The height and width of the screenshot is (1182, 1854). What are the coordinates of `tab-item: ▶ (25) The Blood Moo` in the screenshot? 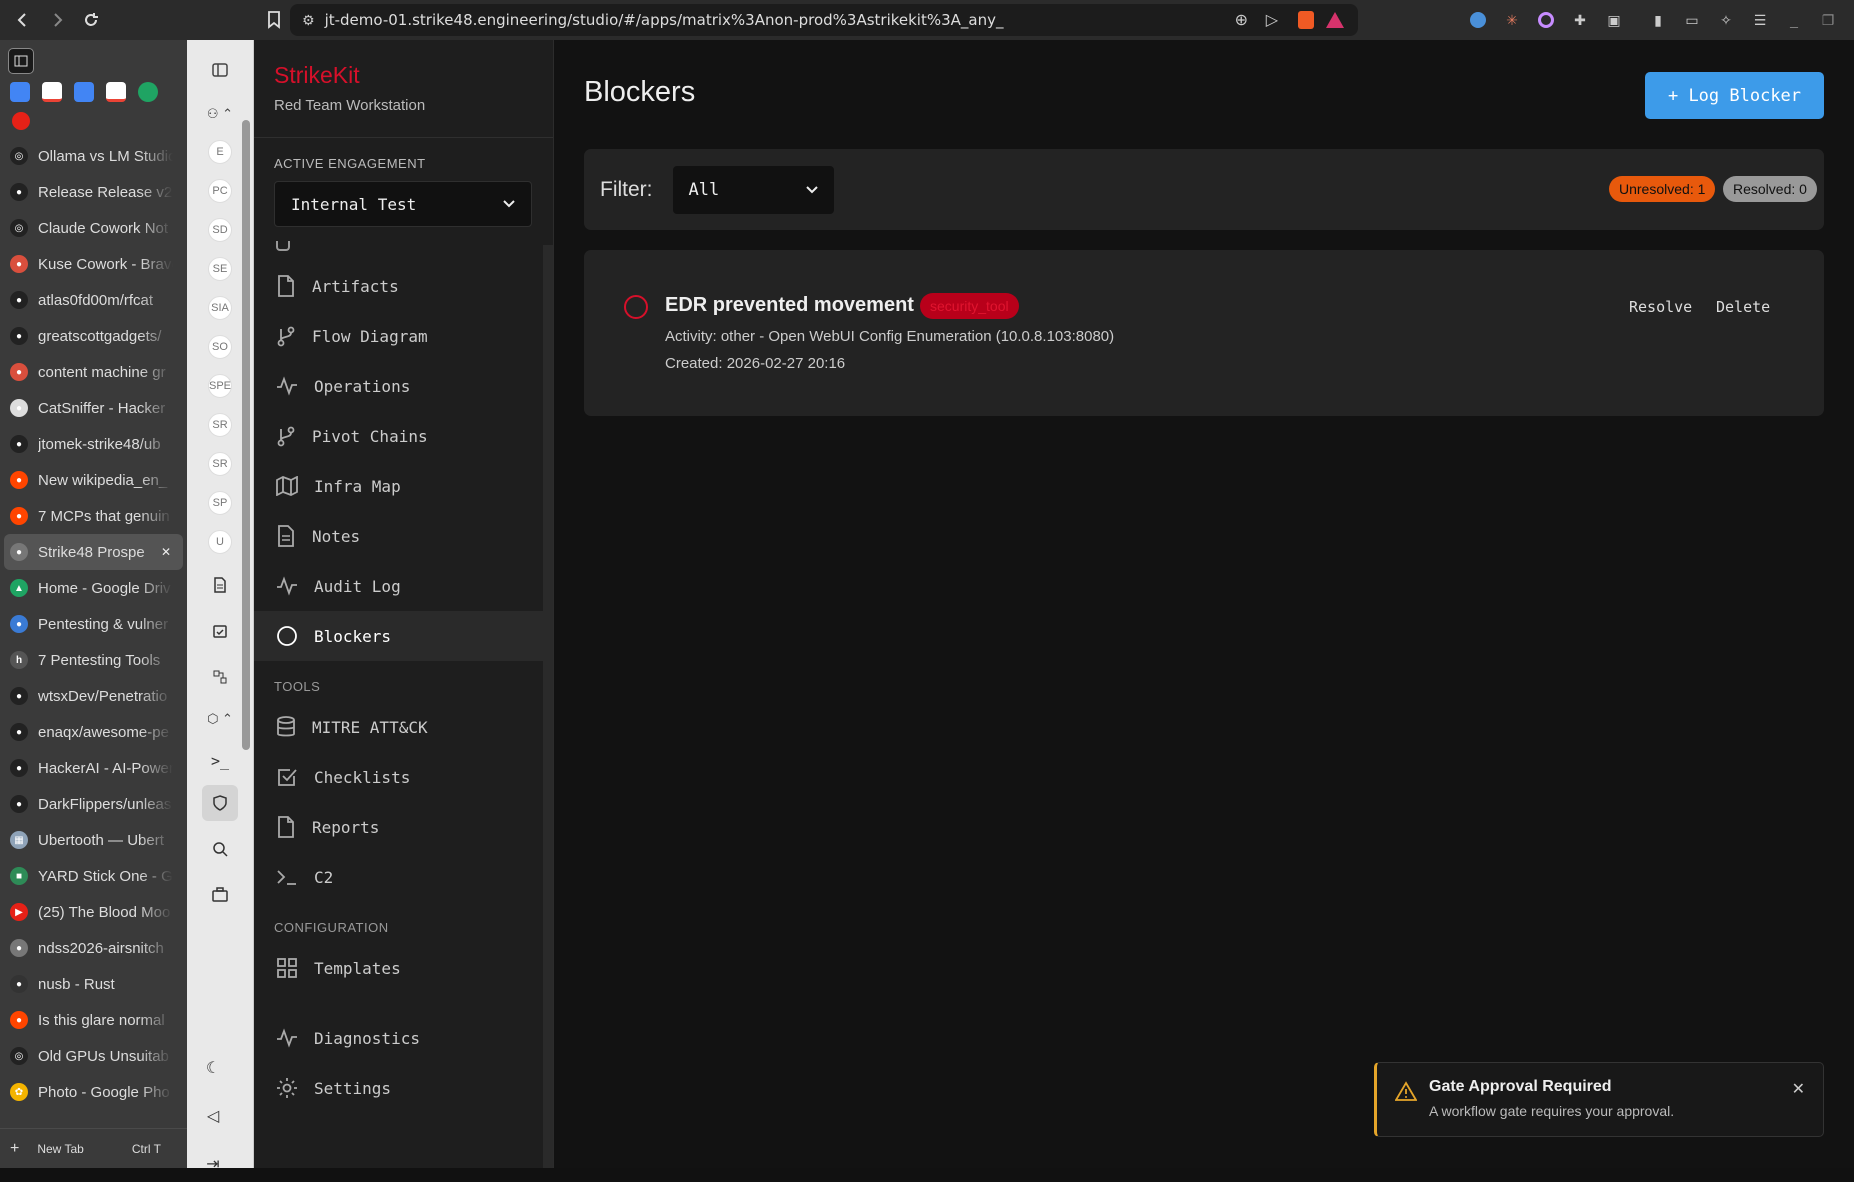 It's located at (93, 912).